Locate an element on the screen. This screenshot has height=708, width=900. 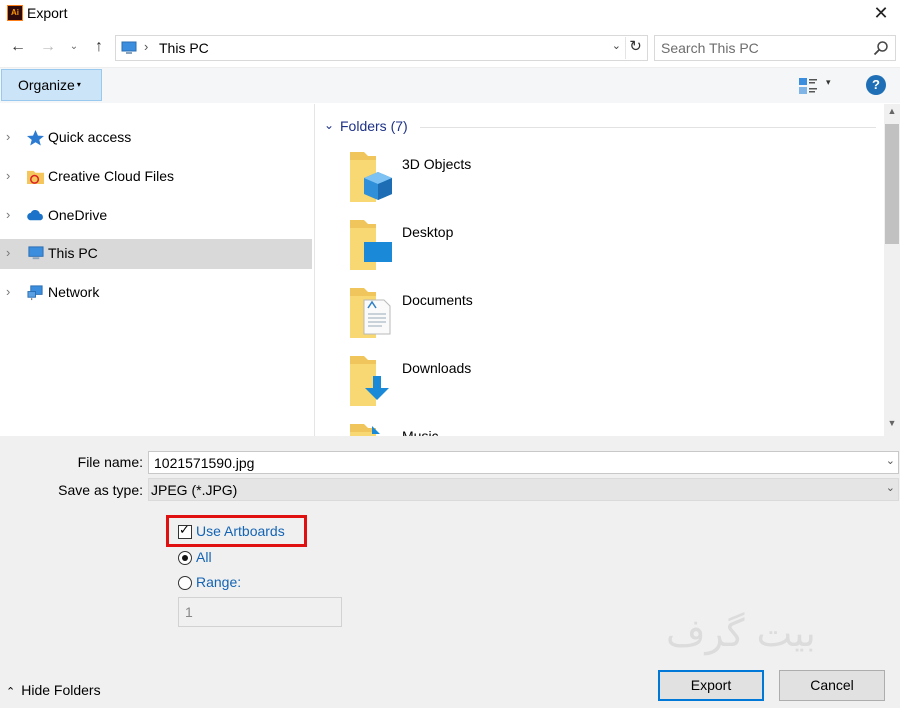
back-button: ← is located at coordinates (18, 47).